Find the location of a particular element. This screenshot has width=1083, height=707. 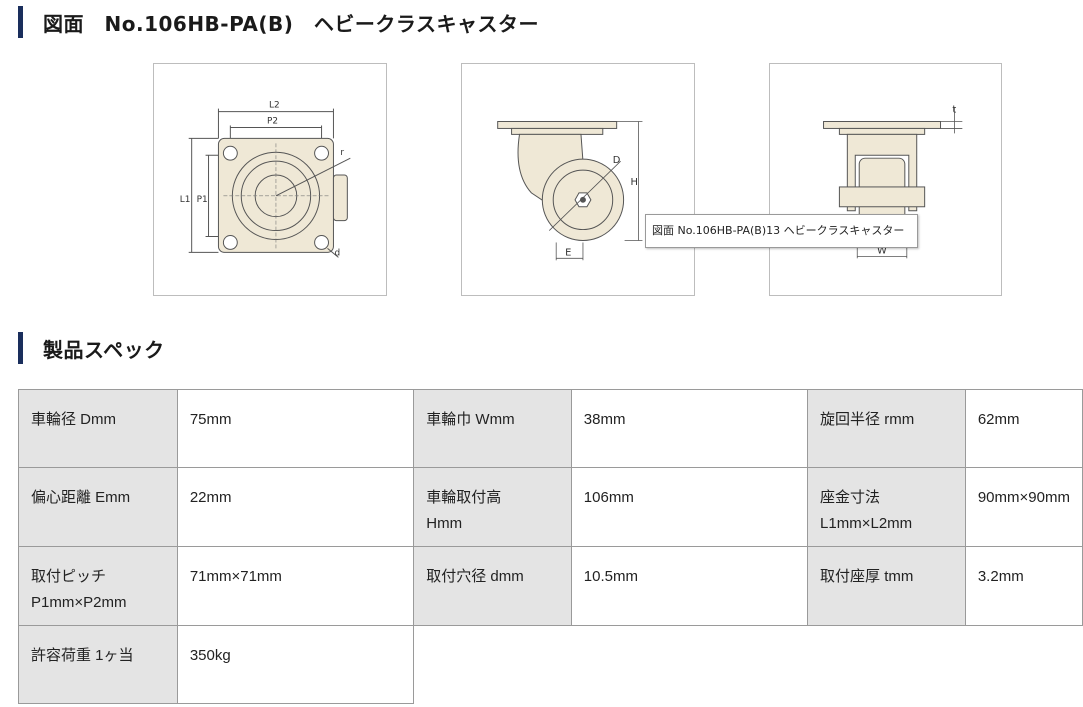

spec-label: 車輪巾 Wmm is located at coordinates (492, 428).